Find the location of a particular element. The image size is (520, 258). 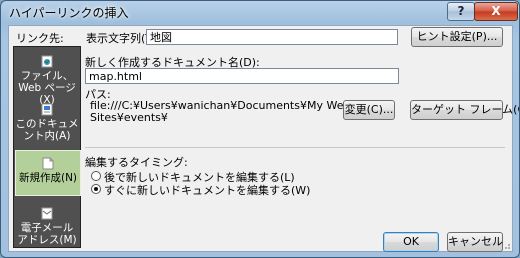

path-value-line2: Sites¥events¥ is located at coordinates (129, 117).